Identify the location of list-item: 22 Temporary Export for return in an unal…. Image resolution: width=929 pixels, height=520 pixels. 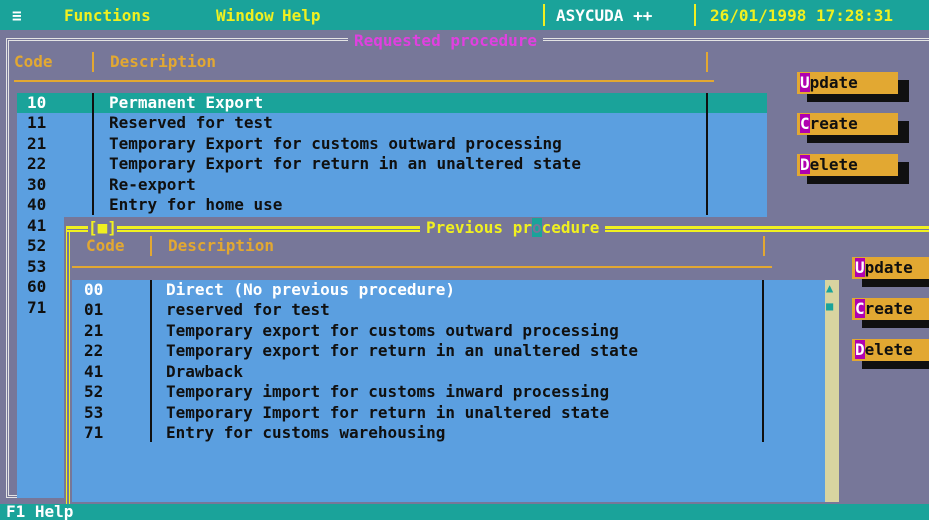
(392, 164).